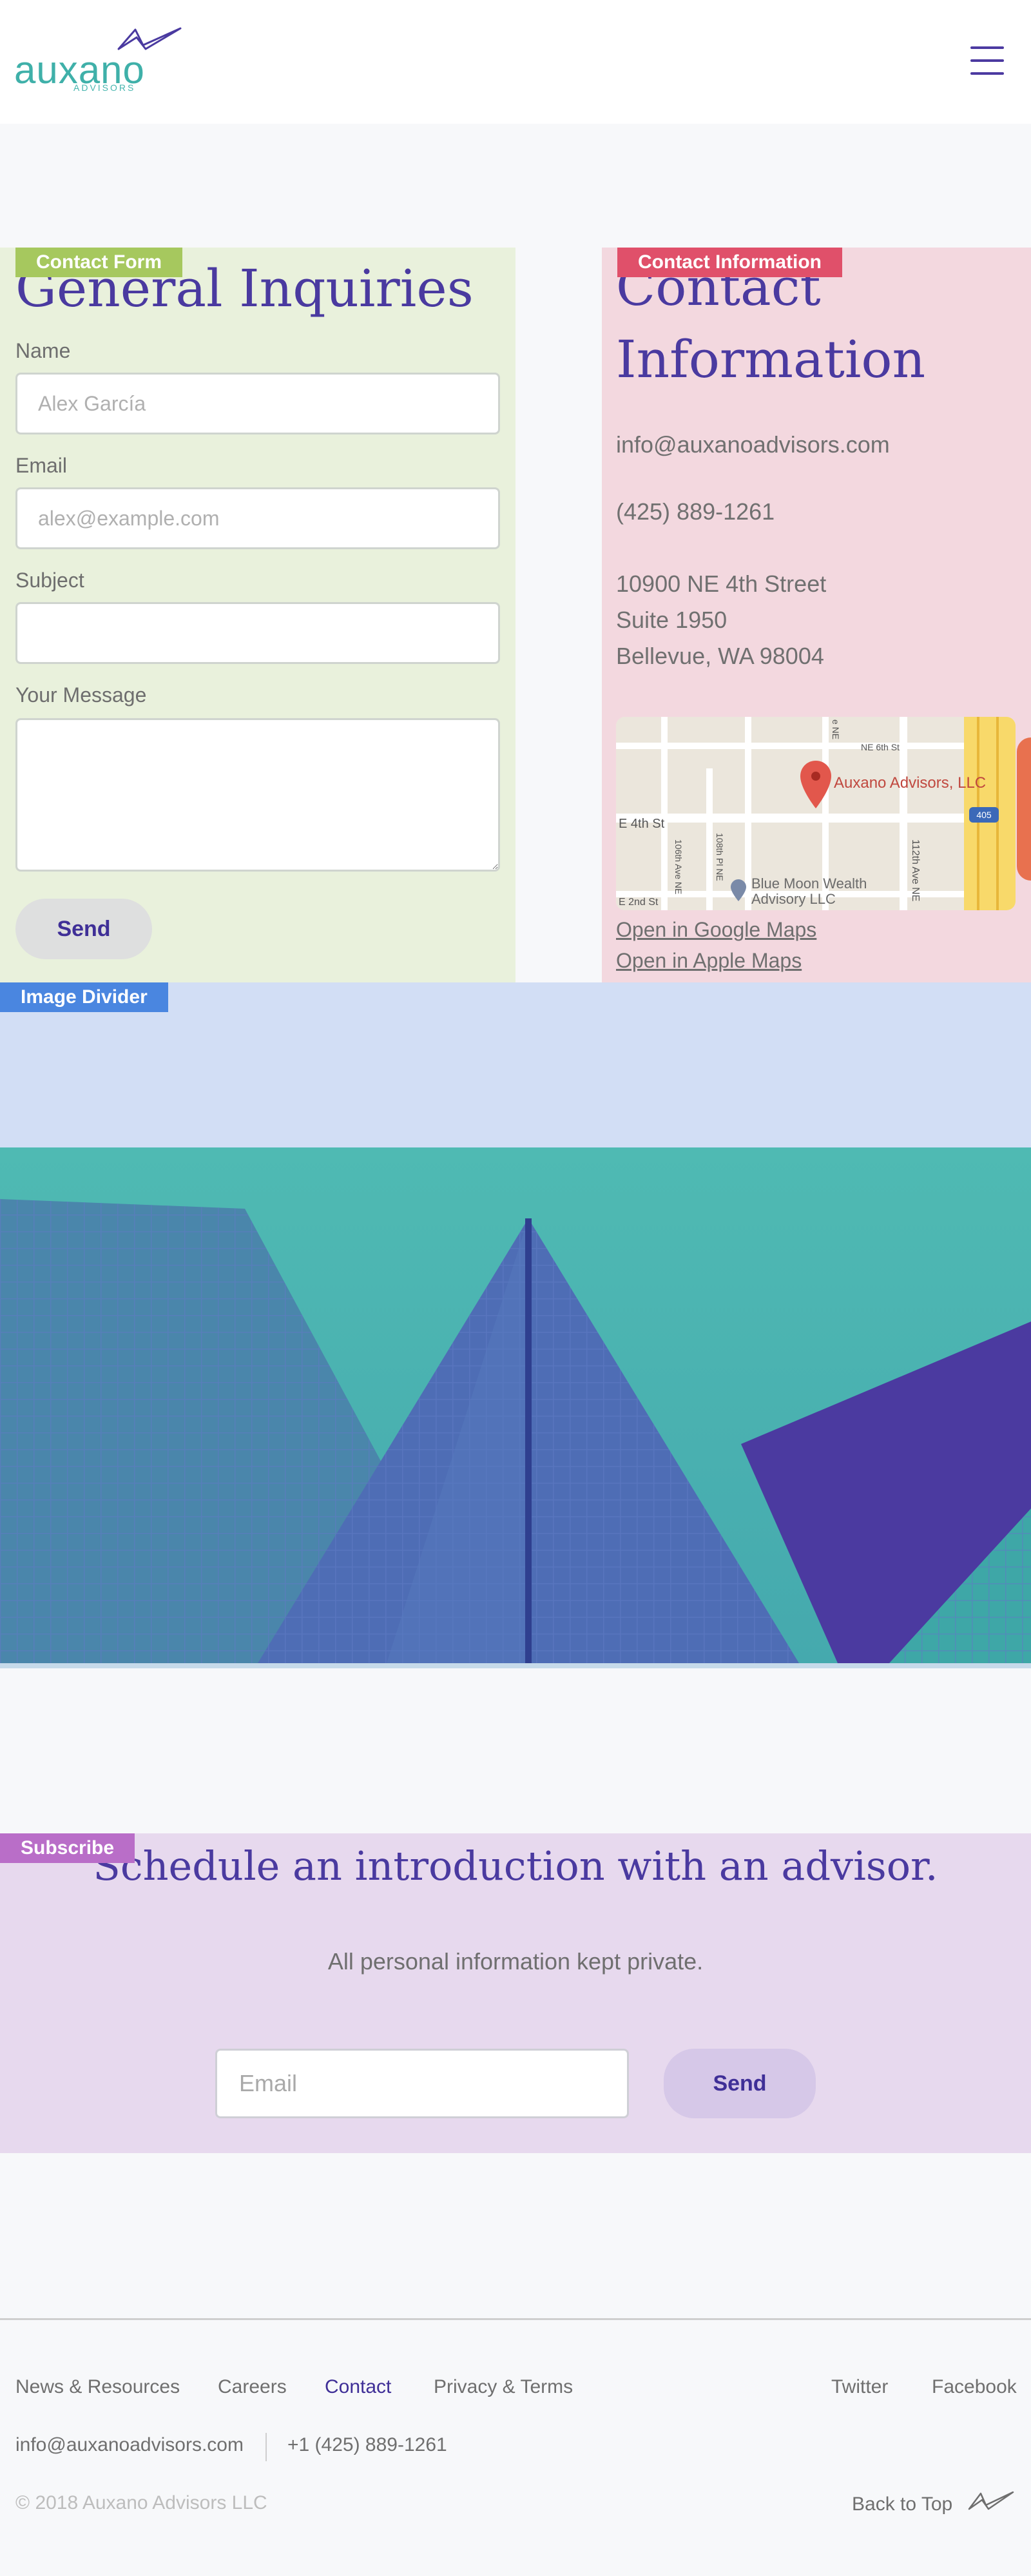 Image resolution: width=1031 pixels, height=2576 pixels. Describe the element at coordinates (915, 870) in the screenshot. I see `map-street-112th: 112th Ave NE` at that location.